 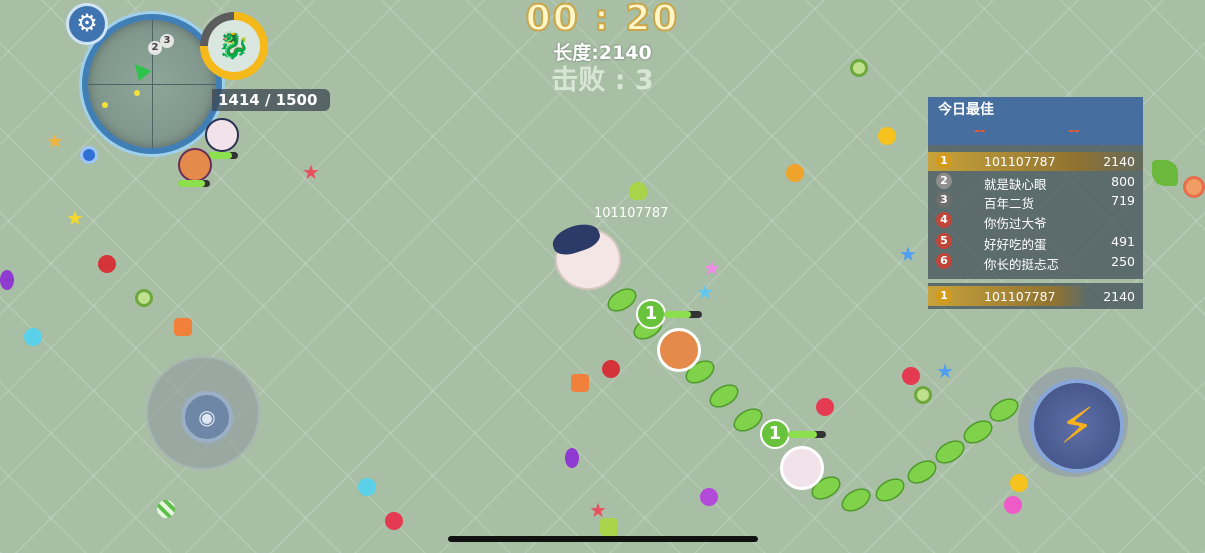 What do you see at coordinates (795, 173) in the screenshot?
I see `fruit-candy-icon` at bounding box center [795, 173].